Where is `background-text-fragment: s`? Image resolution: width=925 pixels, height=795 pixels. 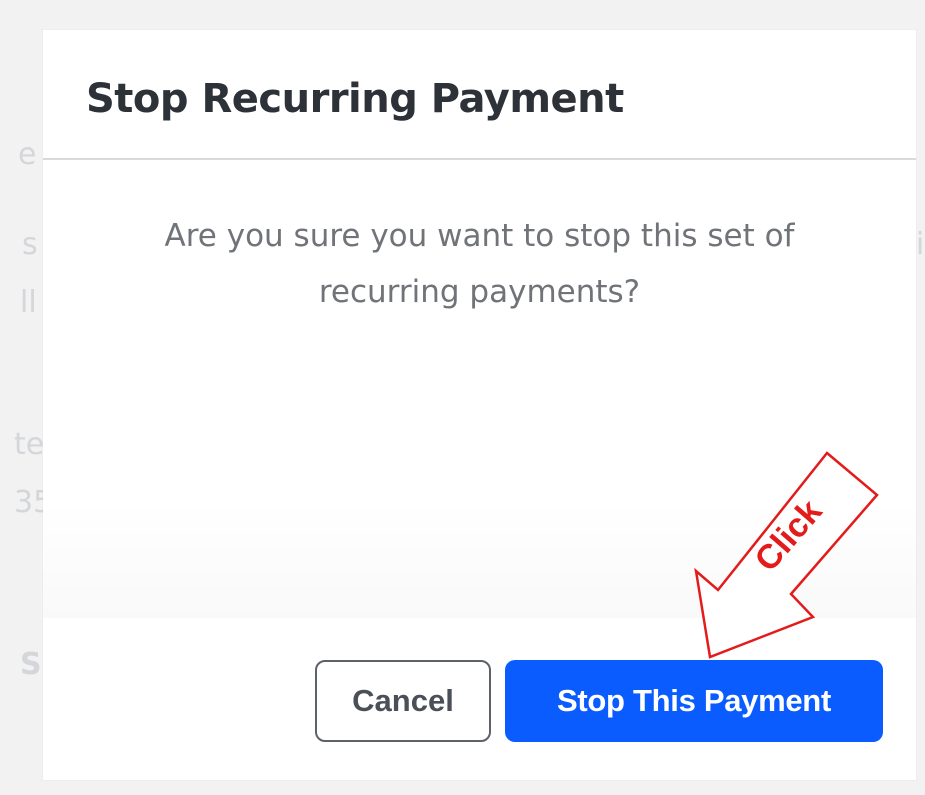
background-text-fragment: s is located at coordinates (30, 244).